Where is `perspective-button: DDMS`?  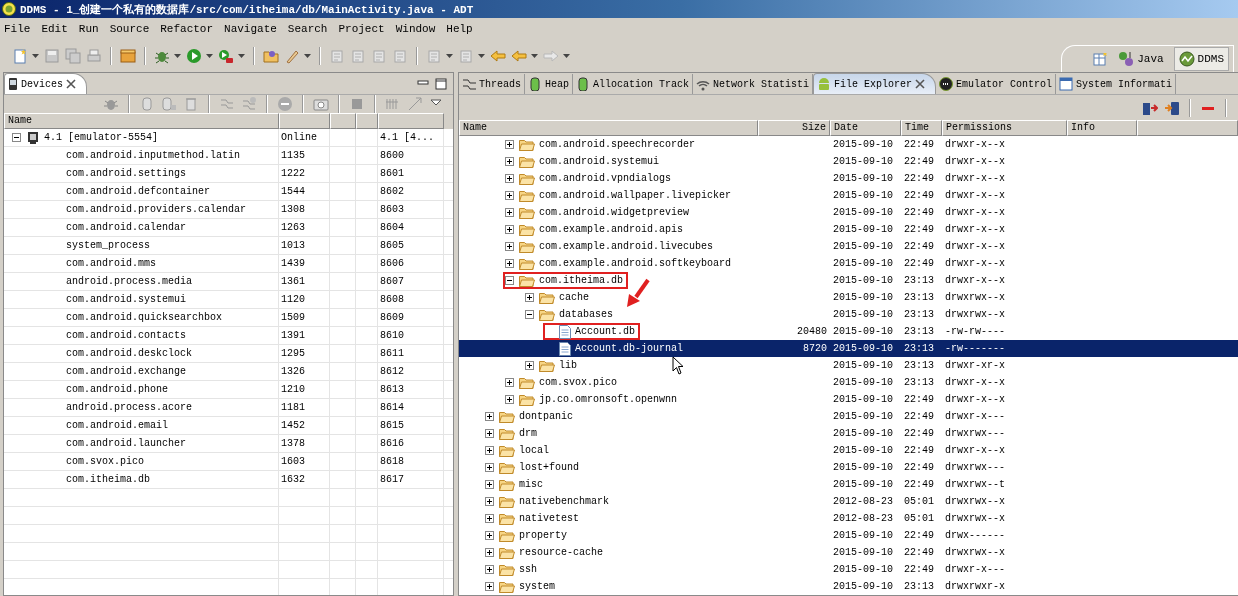
perspective-button: DDMS is located at coordinates (1201, 59).